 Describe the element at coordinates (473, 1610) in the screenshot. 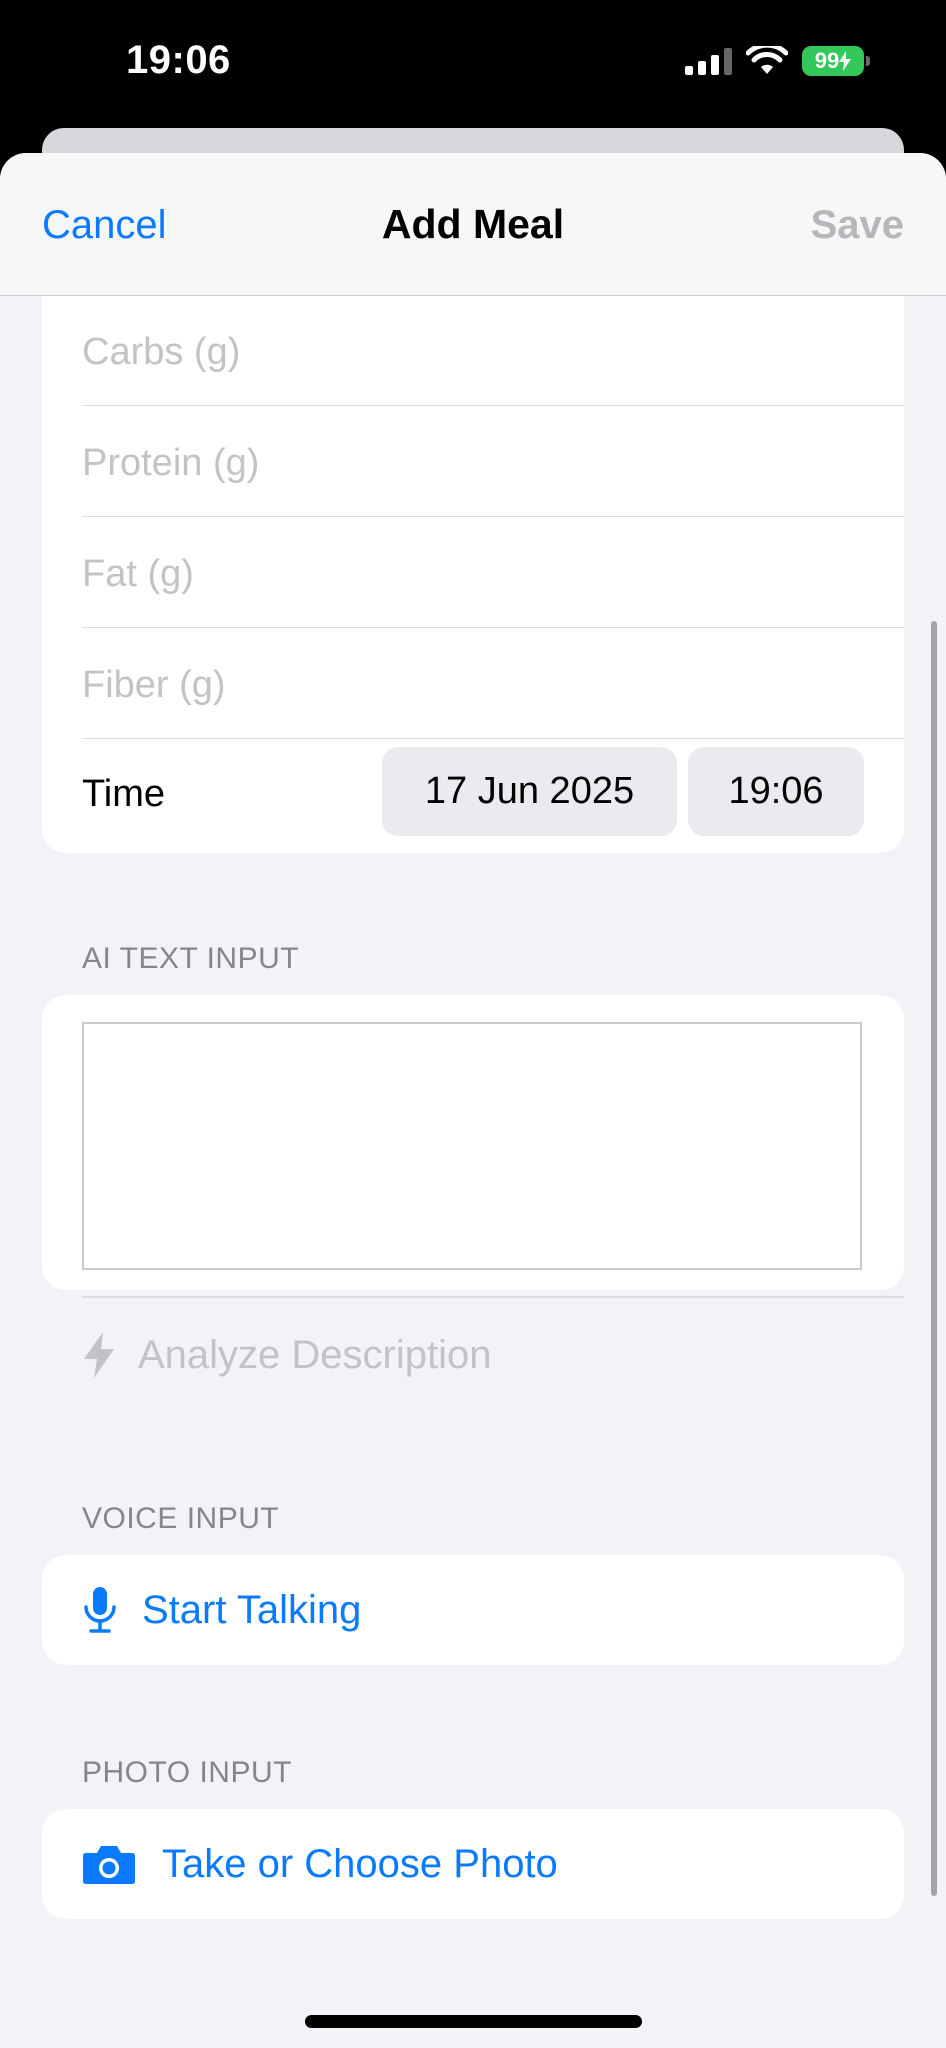

I see `voice-input-card: Start Talking` at that location.